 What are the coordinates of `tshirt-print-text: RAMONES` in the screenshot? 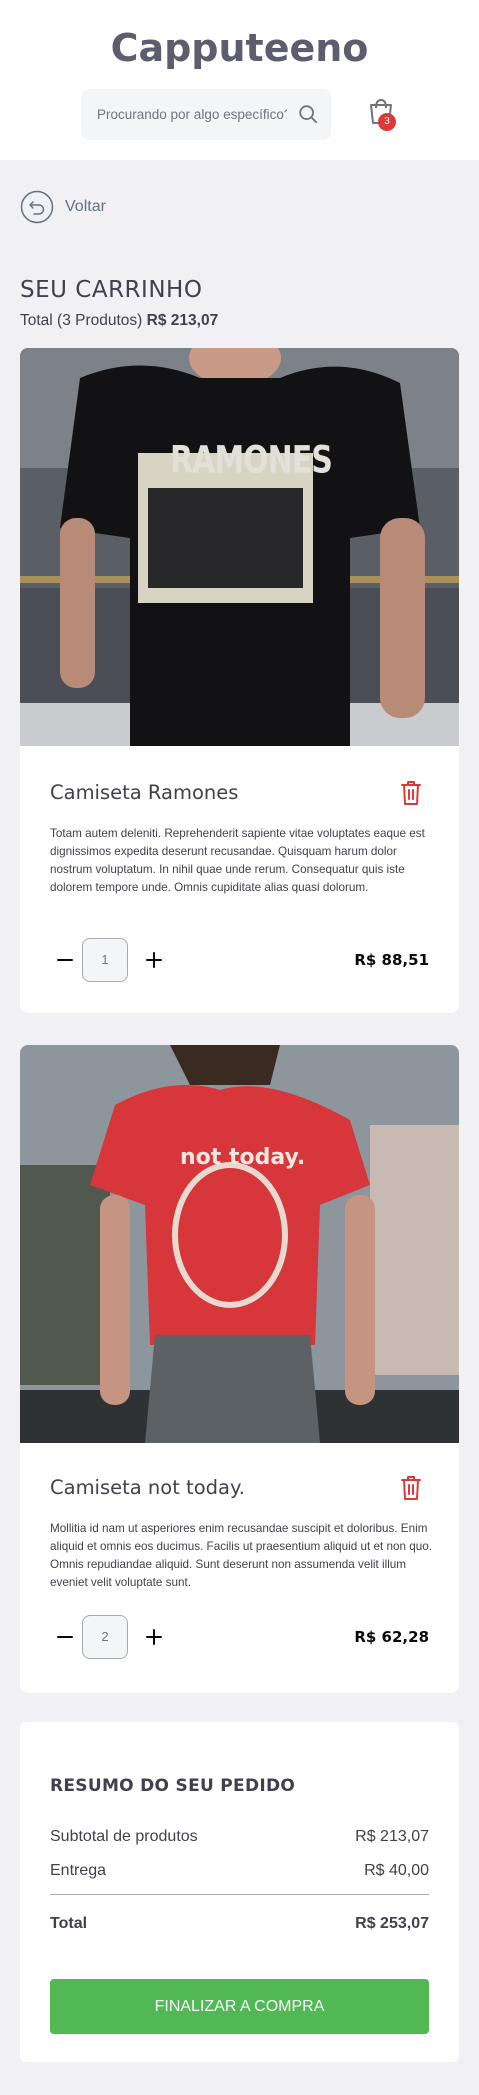 It's located at (251, 460).